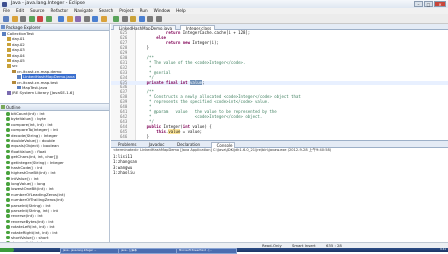 This screenshot has width=448, height=254. Describe the element at coordinates (54, 107) in the screenshot. I see `outline-tab: Outline` at that location.